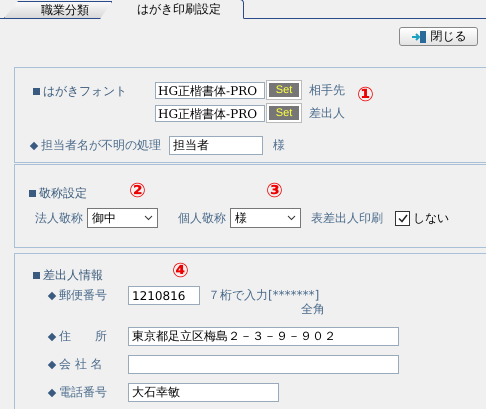  I want to click on checkbox, so click(402, 218).